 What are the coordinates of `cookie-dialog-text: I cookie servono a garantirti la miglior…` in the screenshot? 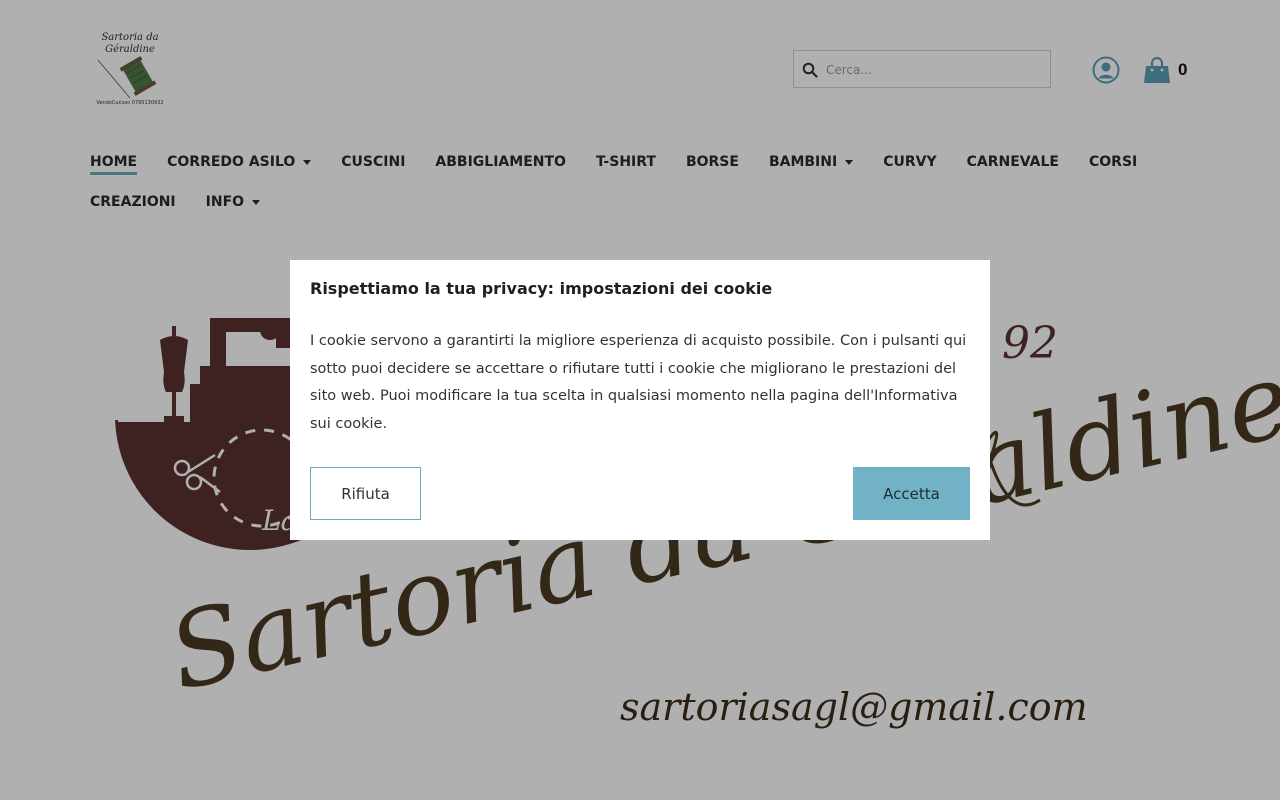 It's located at (638, 382).